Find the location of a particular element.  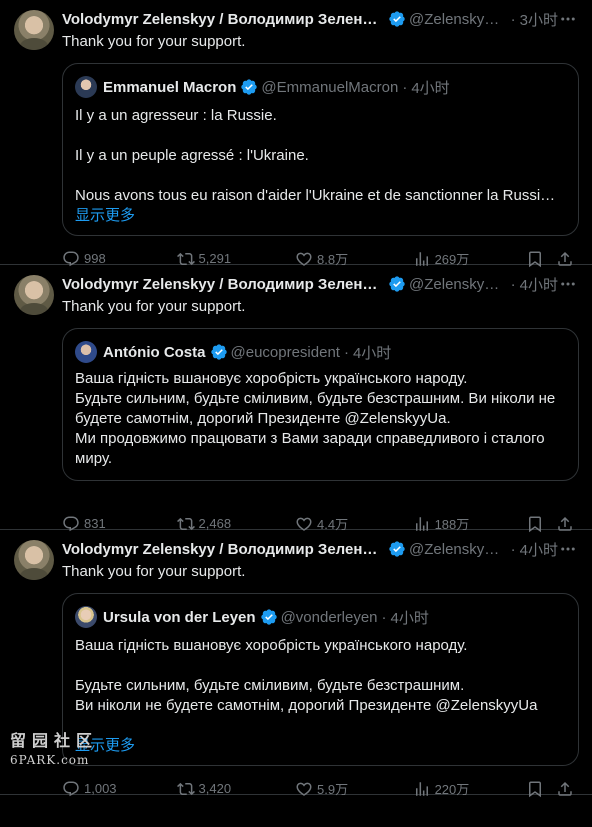

quoted-author-name: Emmanuel Macron is located at coordinates (170, 87).